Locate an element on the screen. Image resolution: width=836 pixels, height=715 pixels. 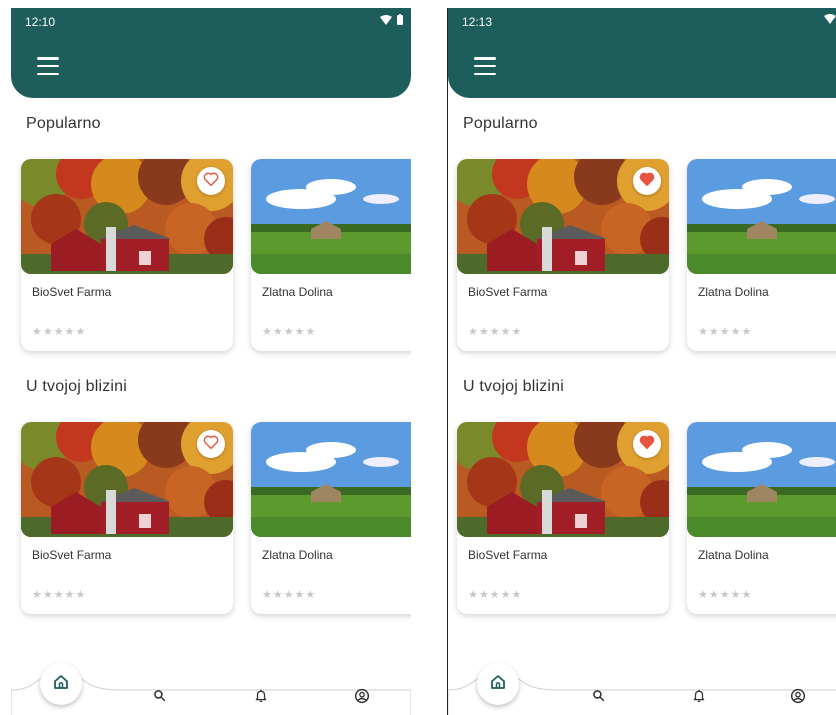
status-time: 12:10 is located at coordinates (40, 22).